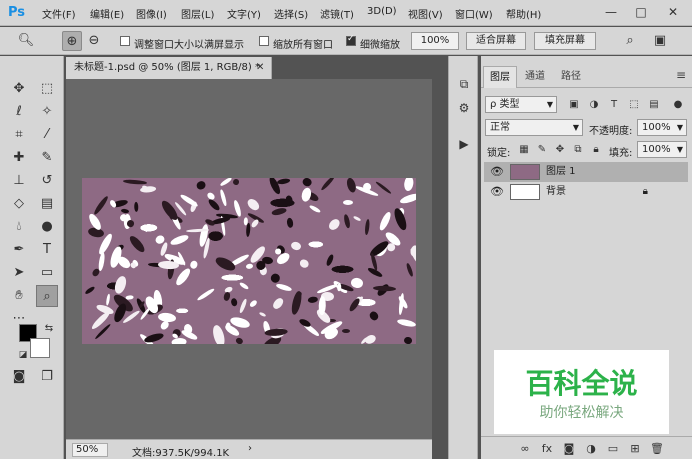  I want to click on blur-tool-icon: 💧︎, so click(19, 227).